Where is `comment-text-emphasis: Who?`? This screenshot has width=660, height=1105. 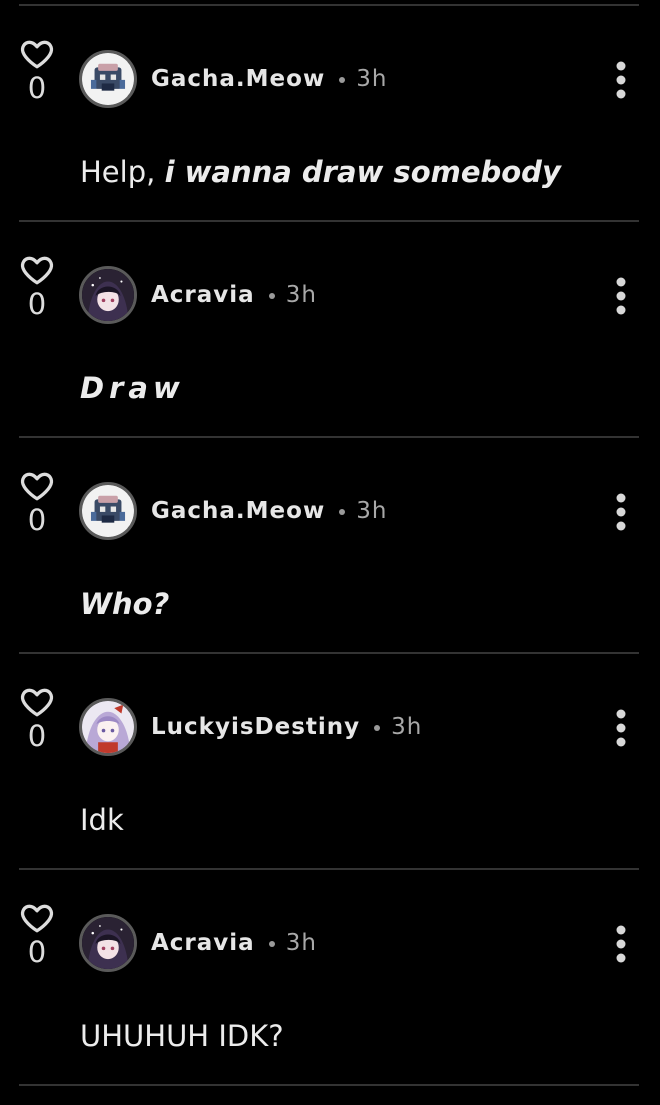 comment-text-emphasis: Who? is located at coordinates (125, 604).